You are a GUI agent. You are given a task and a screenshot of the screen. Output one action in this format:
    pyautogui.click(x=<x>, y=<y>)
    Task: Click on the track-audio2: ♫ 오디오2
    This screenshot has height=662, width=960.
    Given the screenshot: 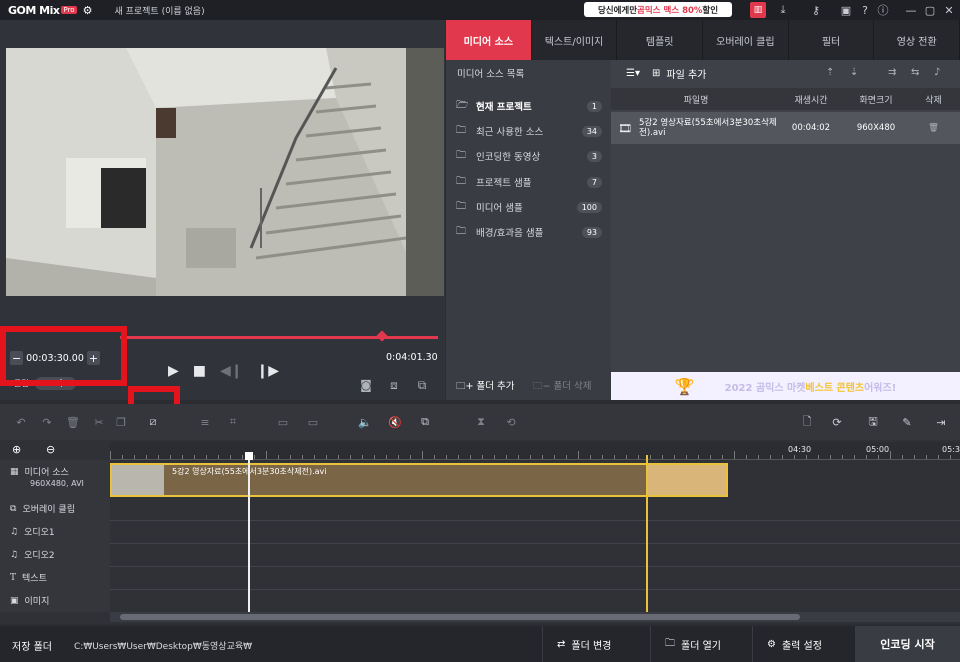 What is the action you would take?
    pyautogui.click(x=32, y=555)
    